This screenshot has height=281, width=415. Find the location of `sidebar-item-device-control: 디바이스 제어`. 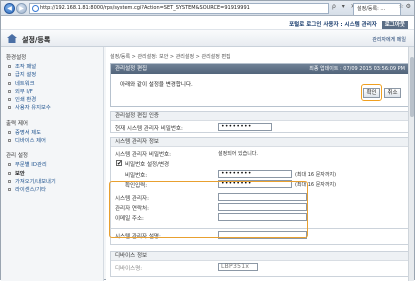

sidebar-item-device-control: 디바이스 제어 is located at coordinates (55, 141).